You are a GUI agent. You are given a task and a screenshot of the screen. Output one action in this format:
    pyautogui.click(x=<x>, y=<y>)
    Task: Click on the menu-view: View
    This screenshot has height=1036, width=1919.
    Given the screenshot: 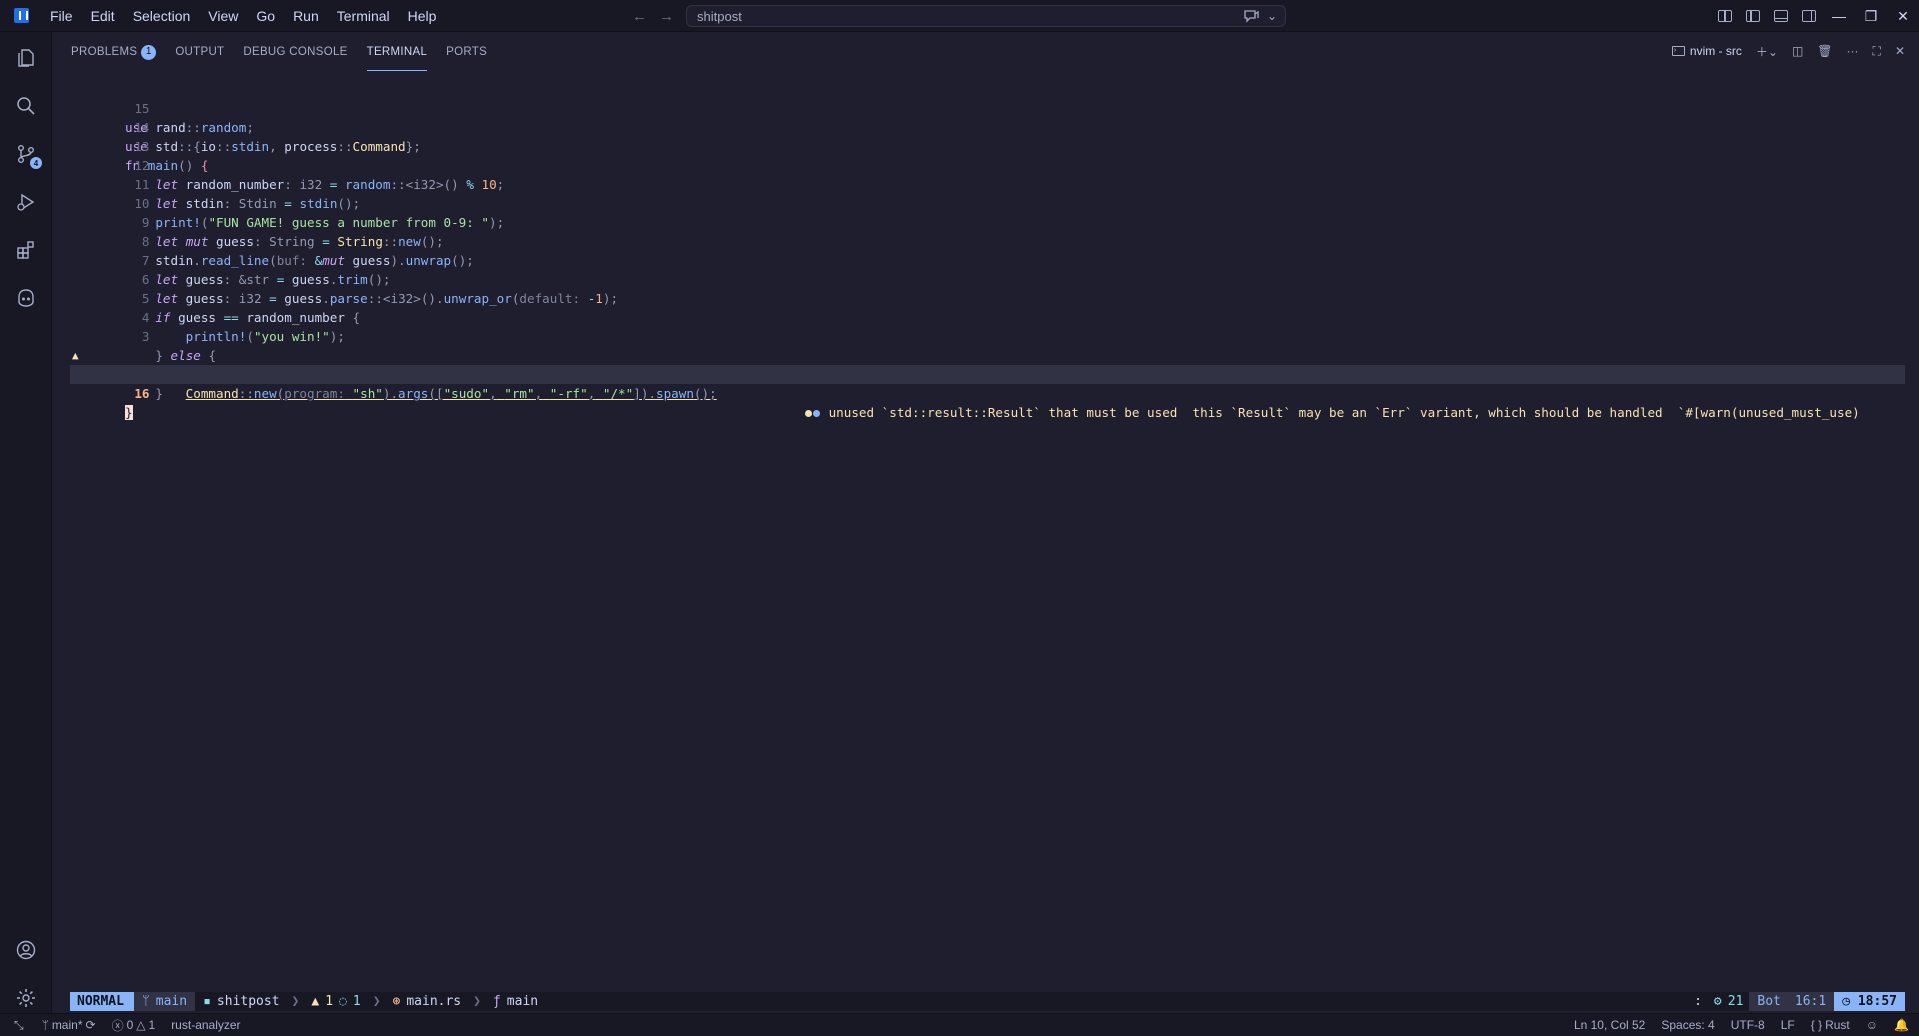 What is the action you would take?
    pyautogui.click(x=223, y=16)
    